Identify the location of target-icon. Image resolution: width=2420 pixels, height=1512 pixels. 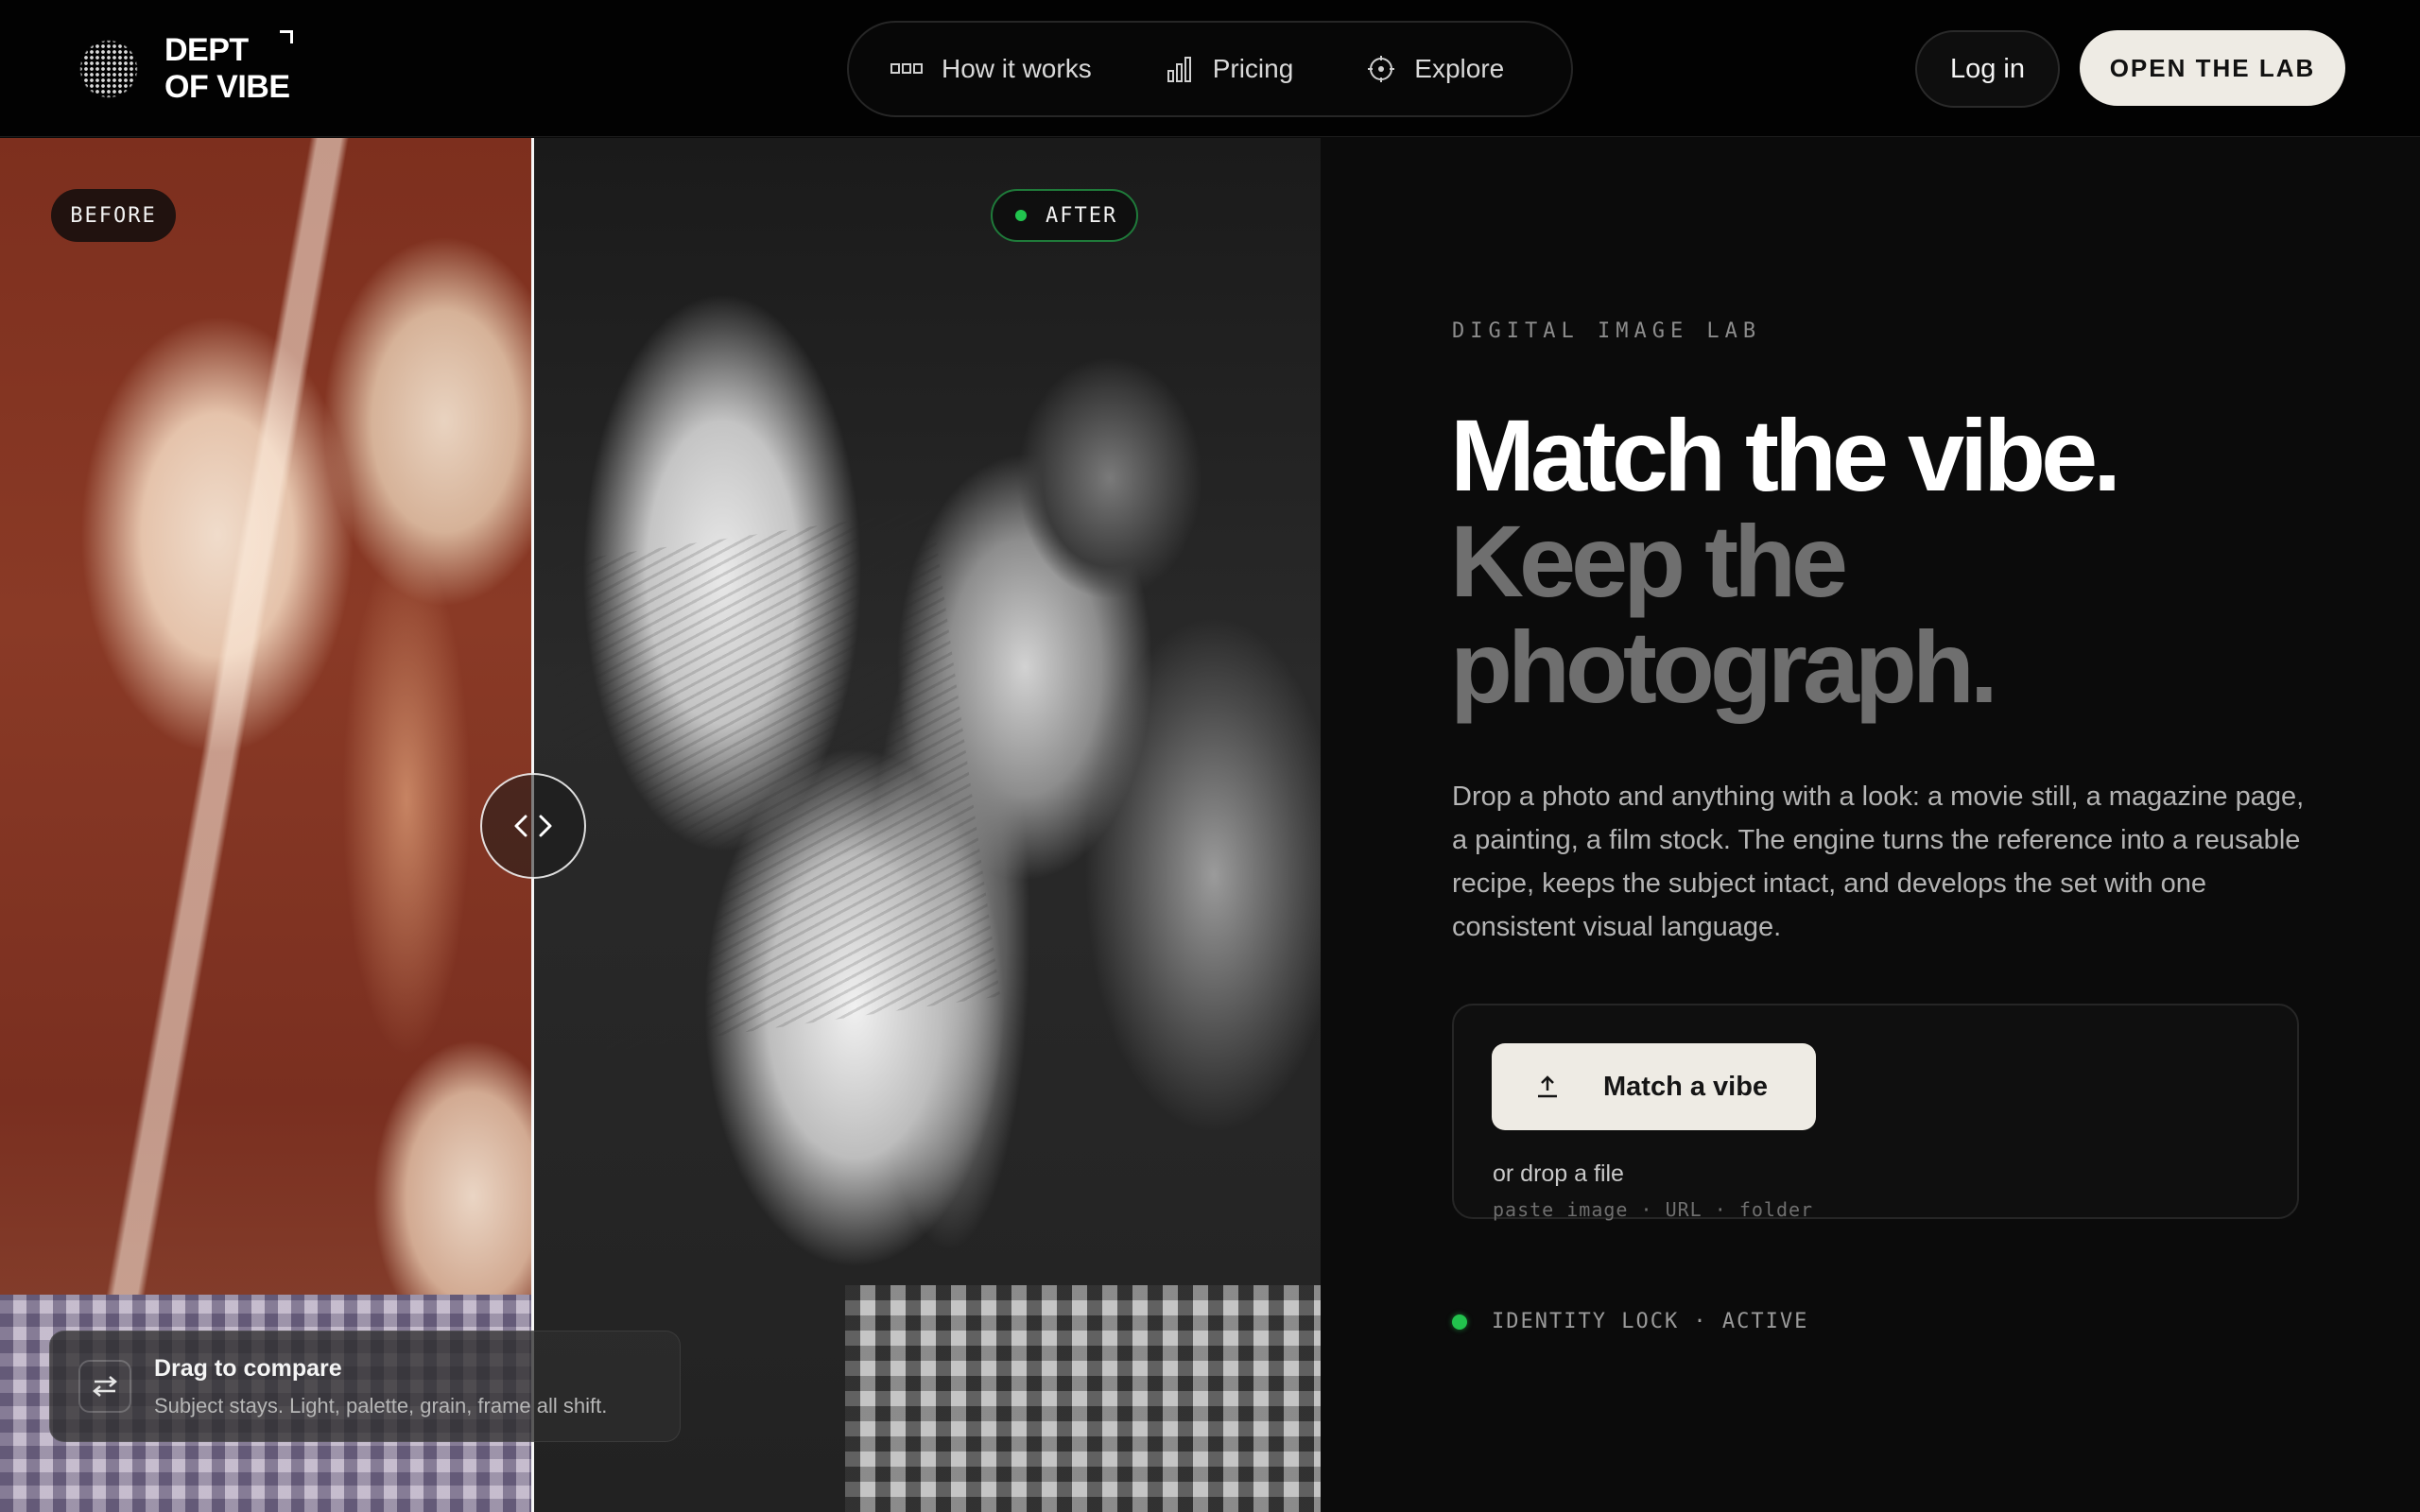
(1381, 69).